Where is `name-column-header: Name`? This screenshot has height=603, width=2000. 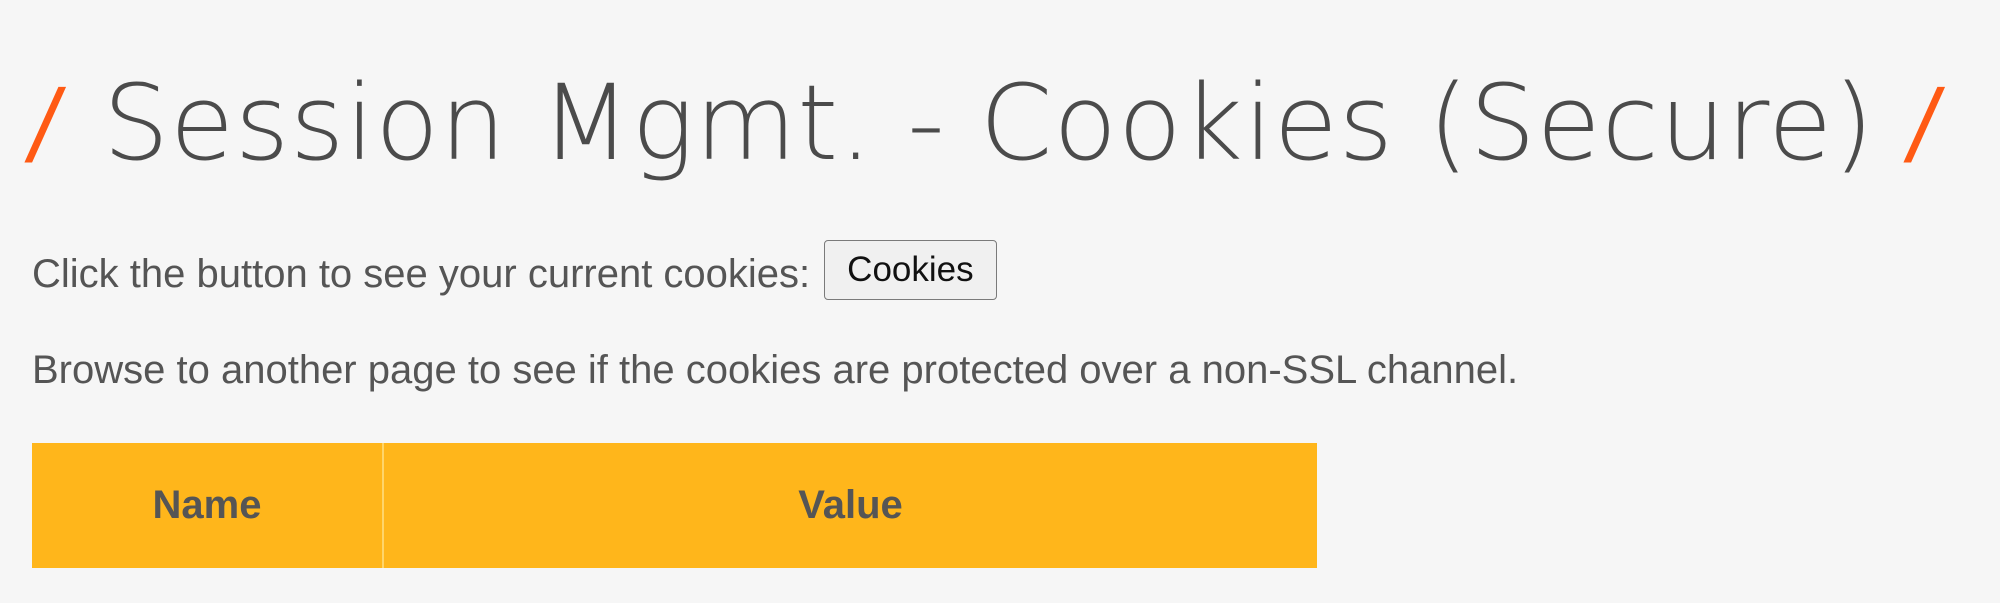 name-column-header: Name is located at coordinates (208, 505).